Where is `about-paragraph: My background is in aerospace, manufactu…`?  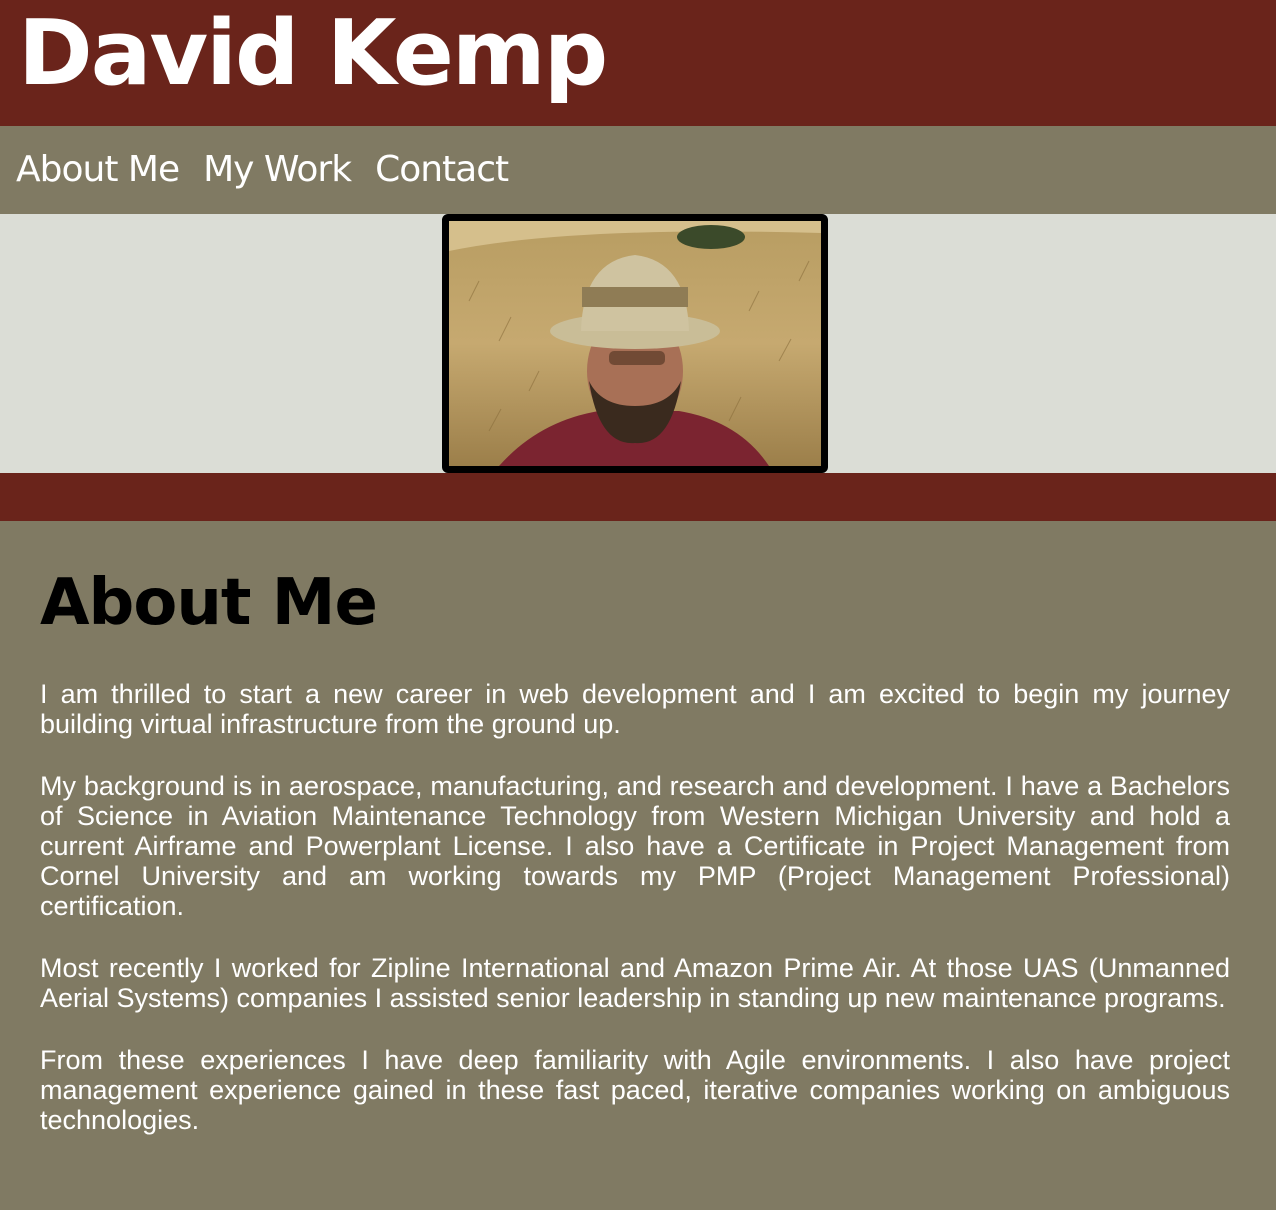
about-paragraph: My background is in aerospace, manufactu… is located at coordinates (635, 846).